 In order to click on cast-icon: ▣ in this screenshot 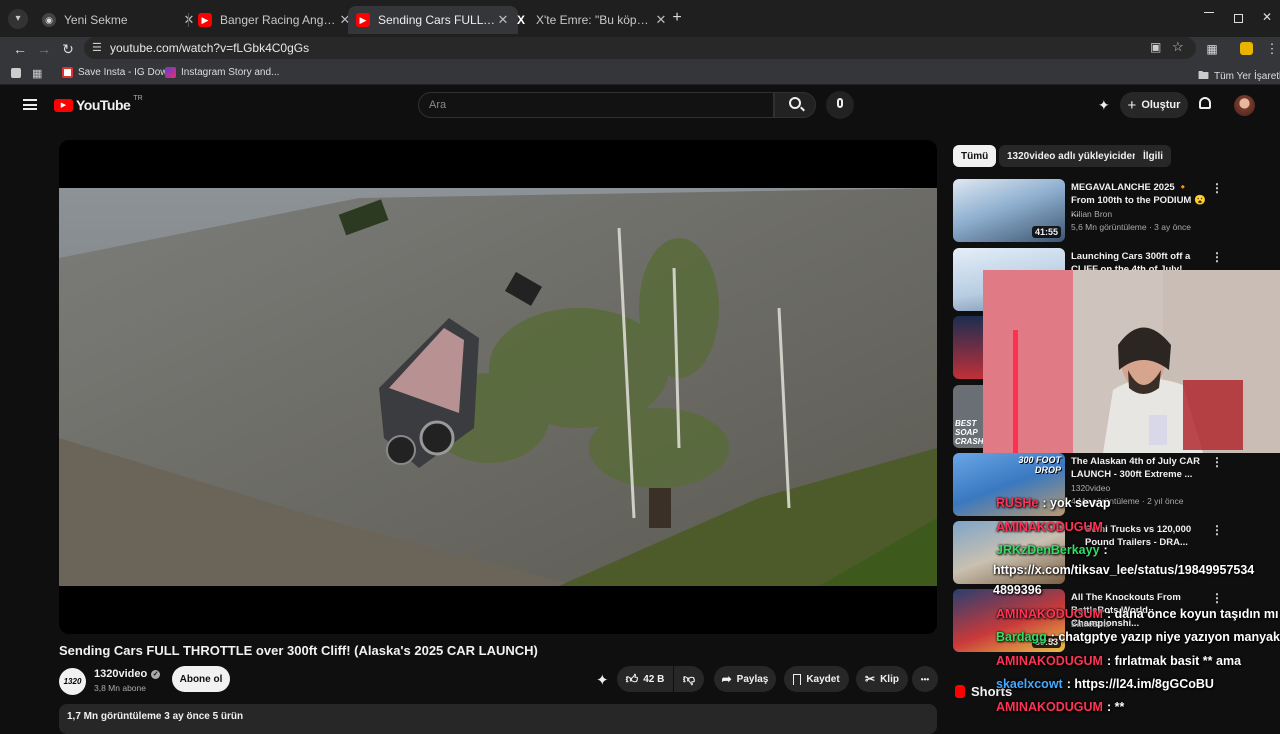, I will do `click(1155, 47)`.